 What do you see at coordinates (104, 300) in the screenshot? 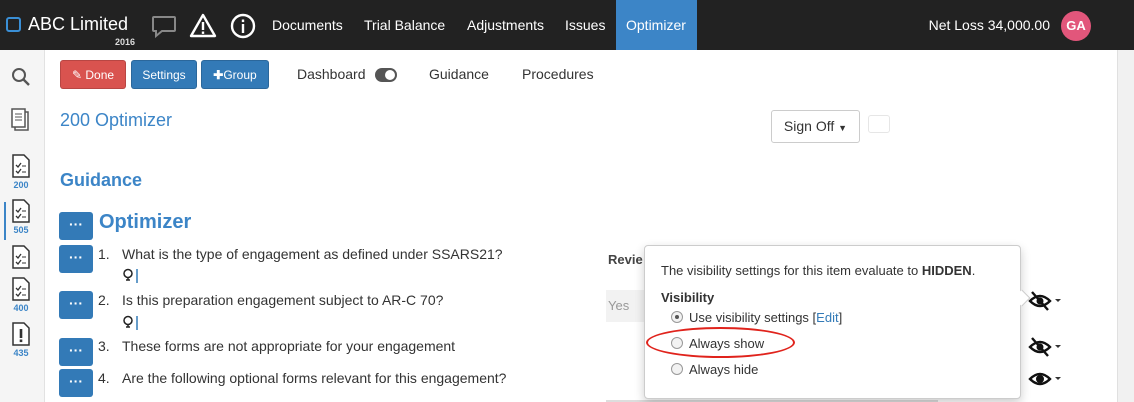
I see `question-number: 2.` at bounding box center [104, 300].